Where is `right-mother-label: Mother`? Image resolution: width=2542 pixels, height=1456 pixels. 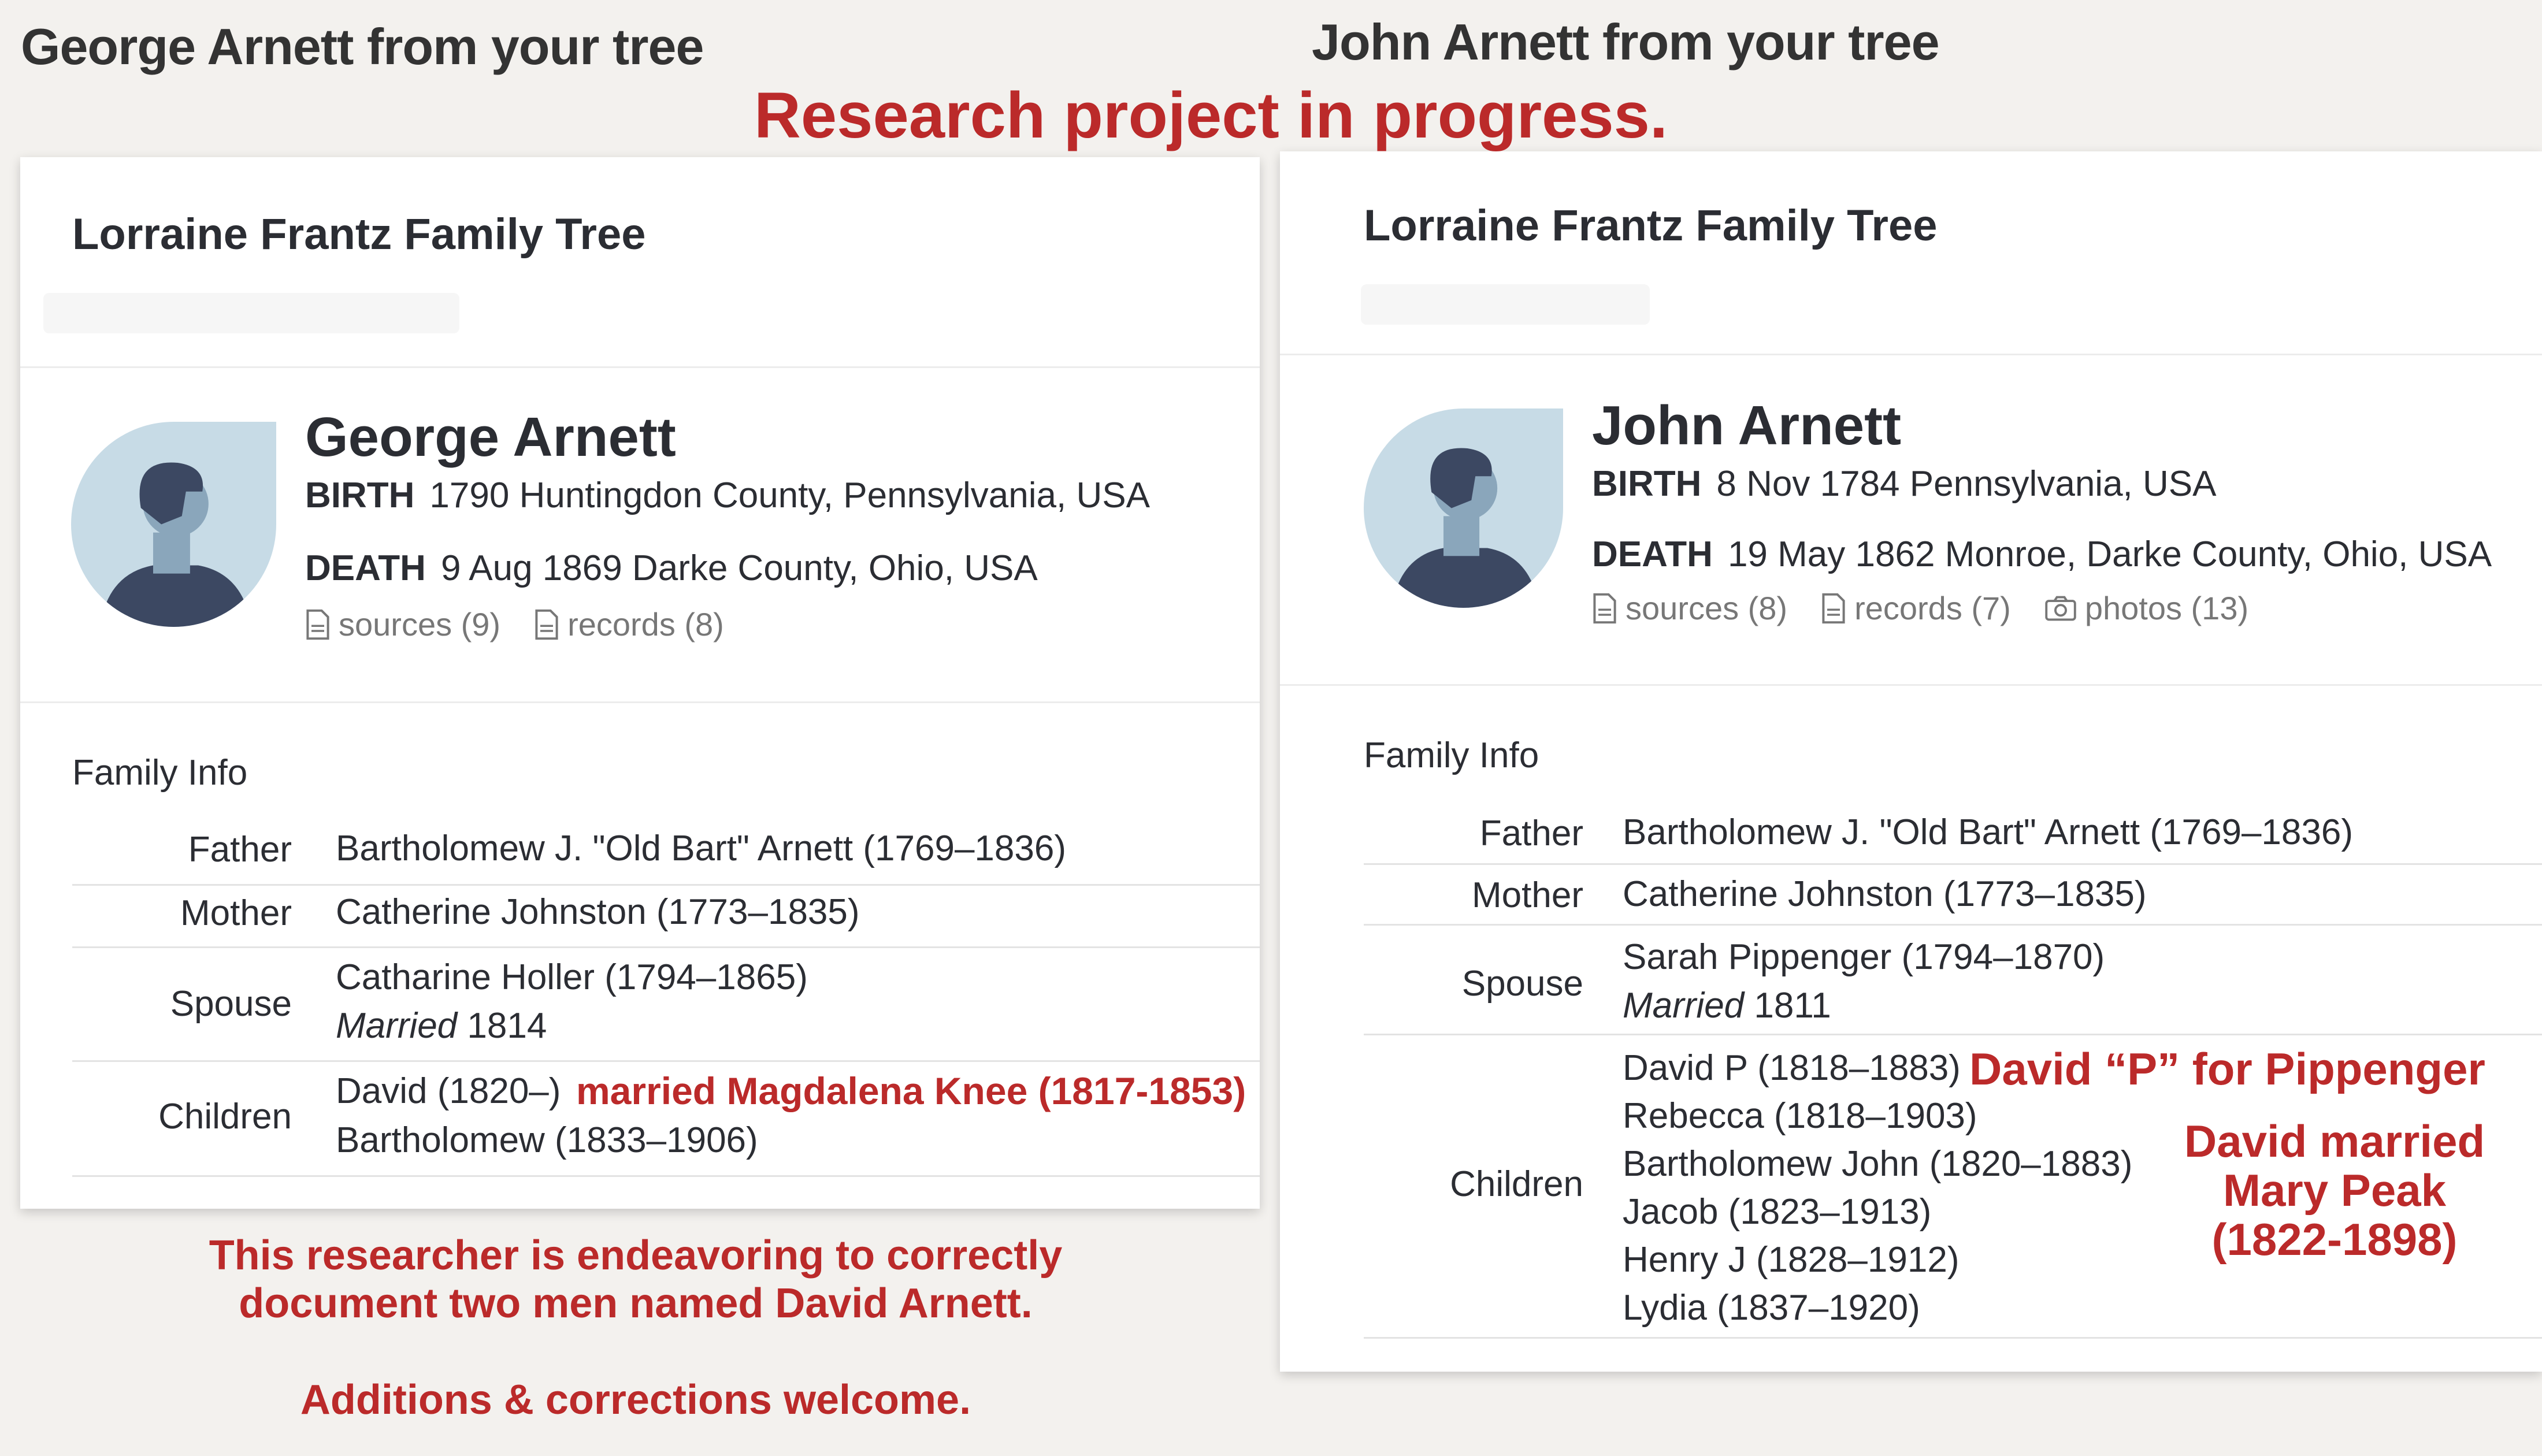 right-mother-label: Mother is located at coordinates (1527, 895).